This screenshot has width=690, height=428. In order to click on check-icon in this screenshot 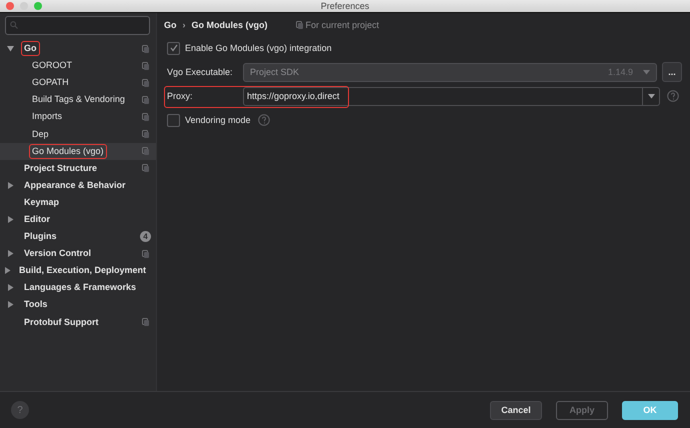, I will do `click(174, 48)`.